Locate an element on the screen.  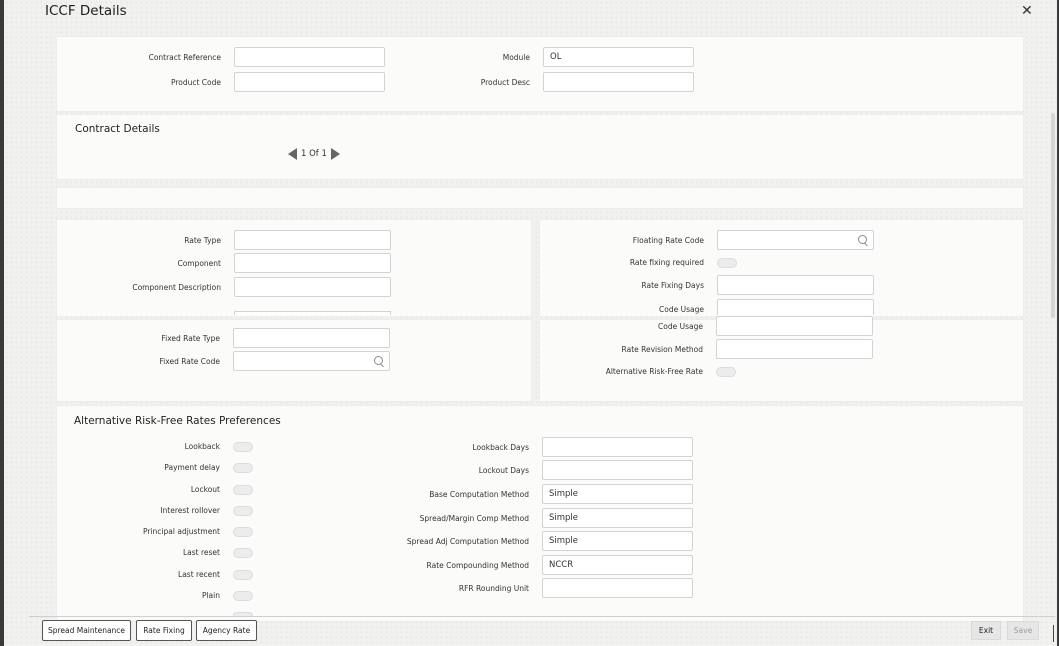
cut-off-input is located at coordinates (312, 313).